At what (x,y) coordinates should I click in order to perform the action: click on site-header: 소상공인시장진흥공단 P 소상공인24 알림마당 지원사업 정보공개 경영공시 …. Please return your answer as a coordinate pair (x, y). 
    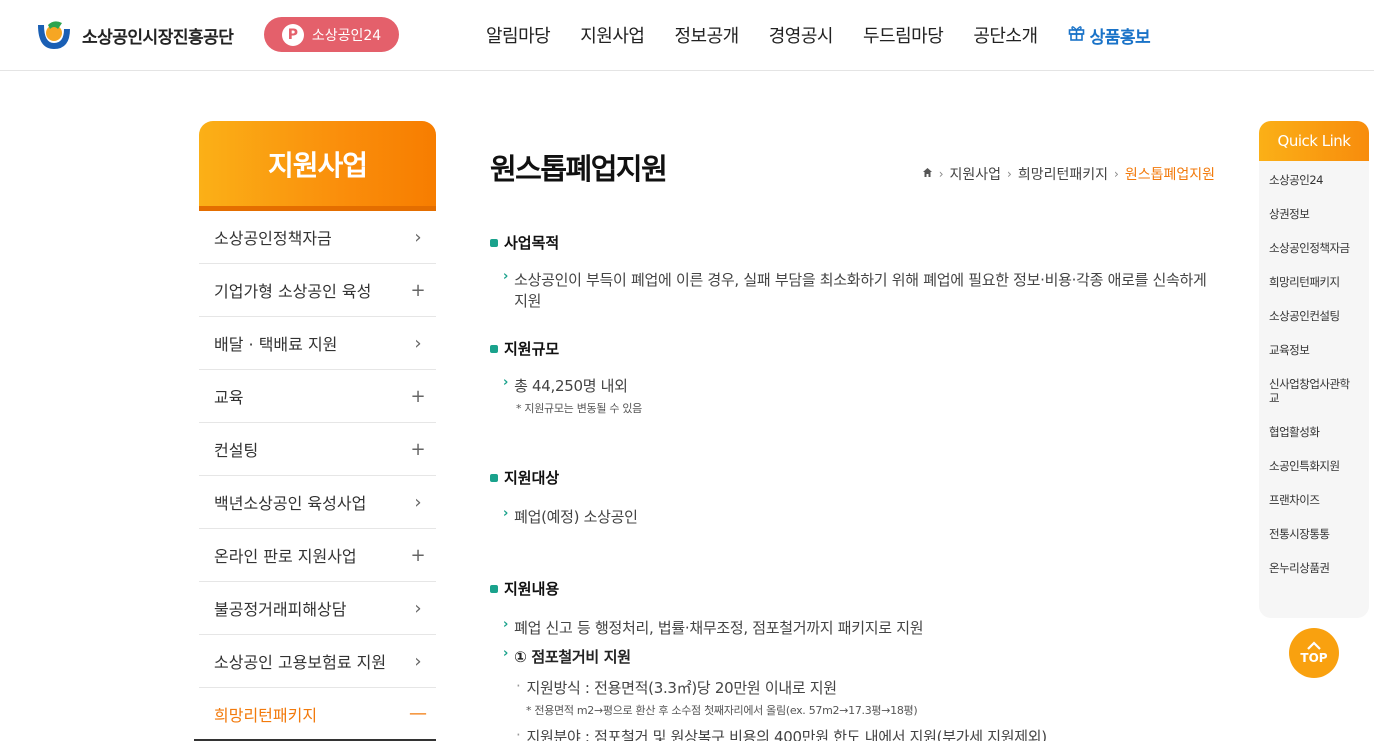
    Looking at the image, I should click on (687, 35).